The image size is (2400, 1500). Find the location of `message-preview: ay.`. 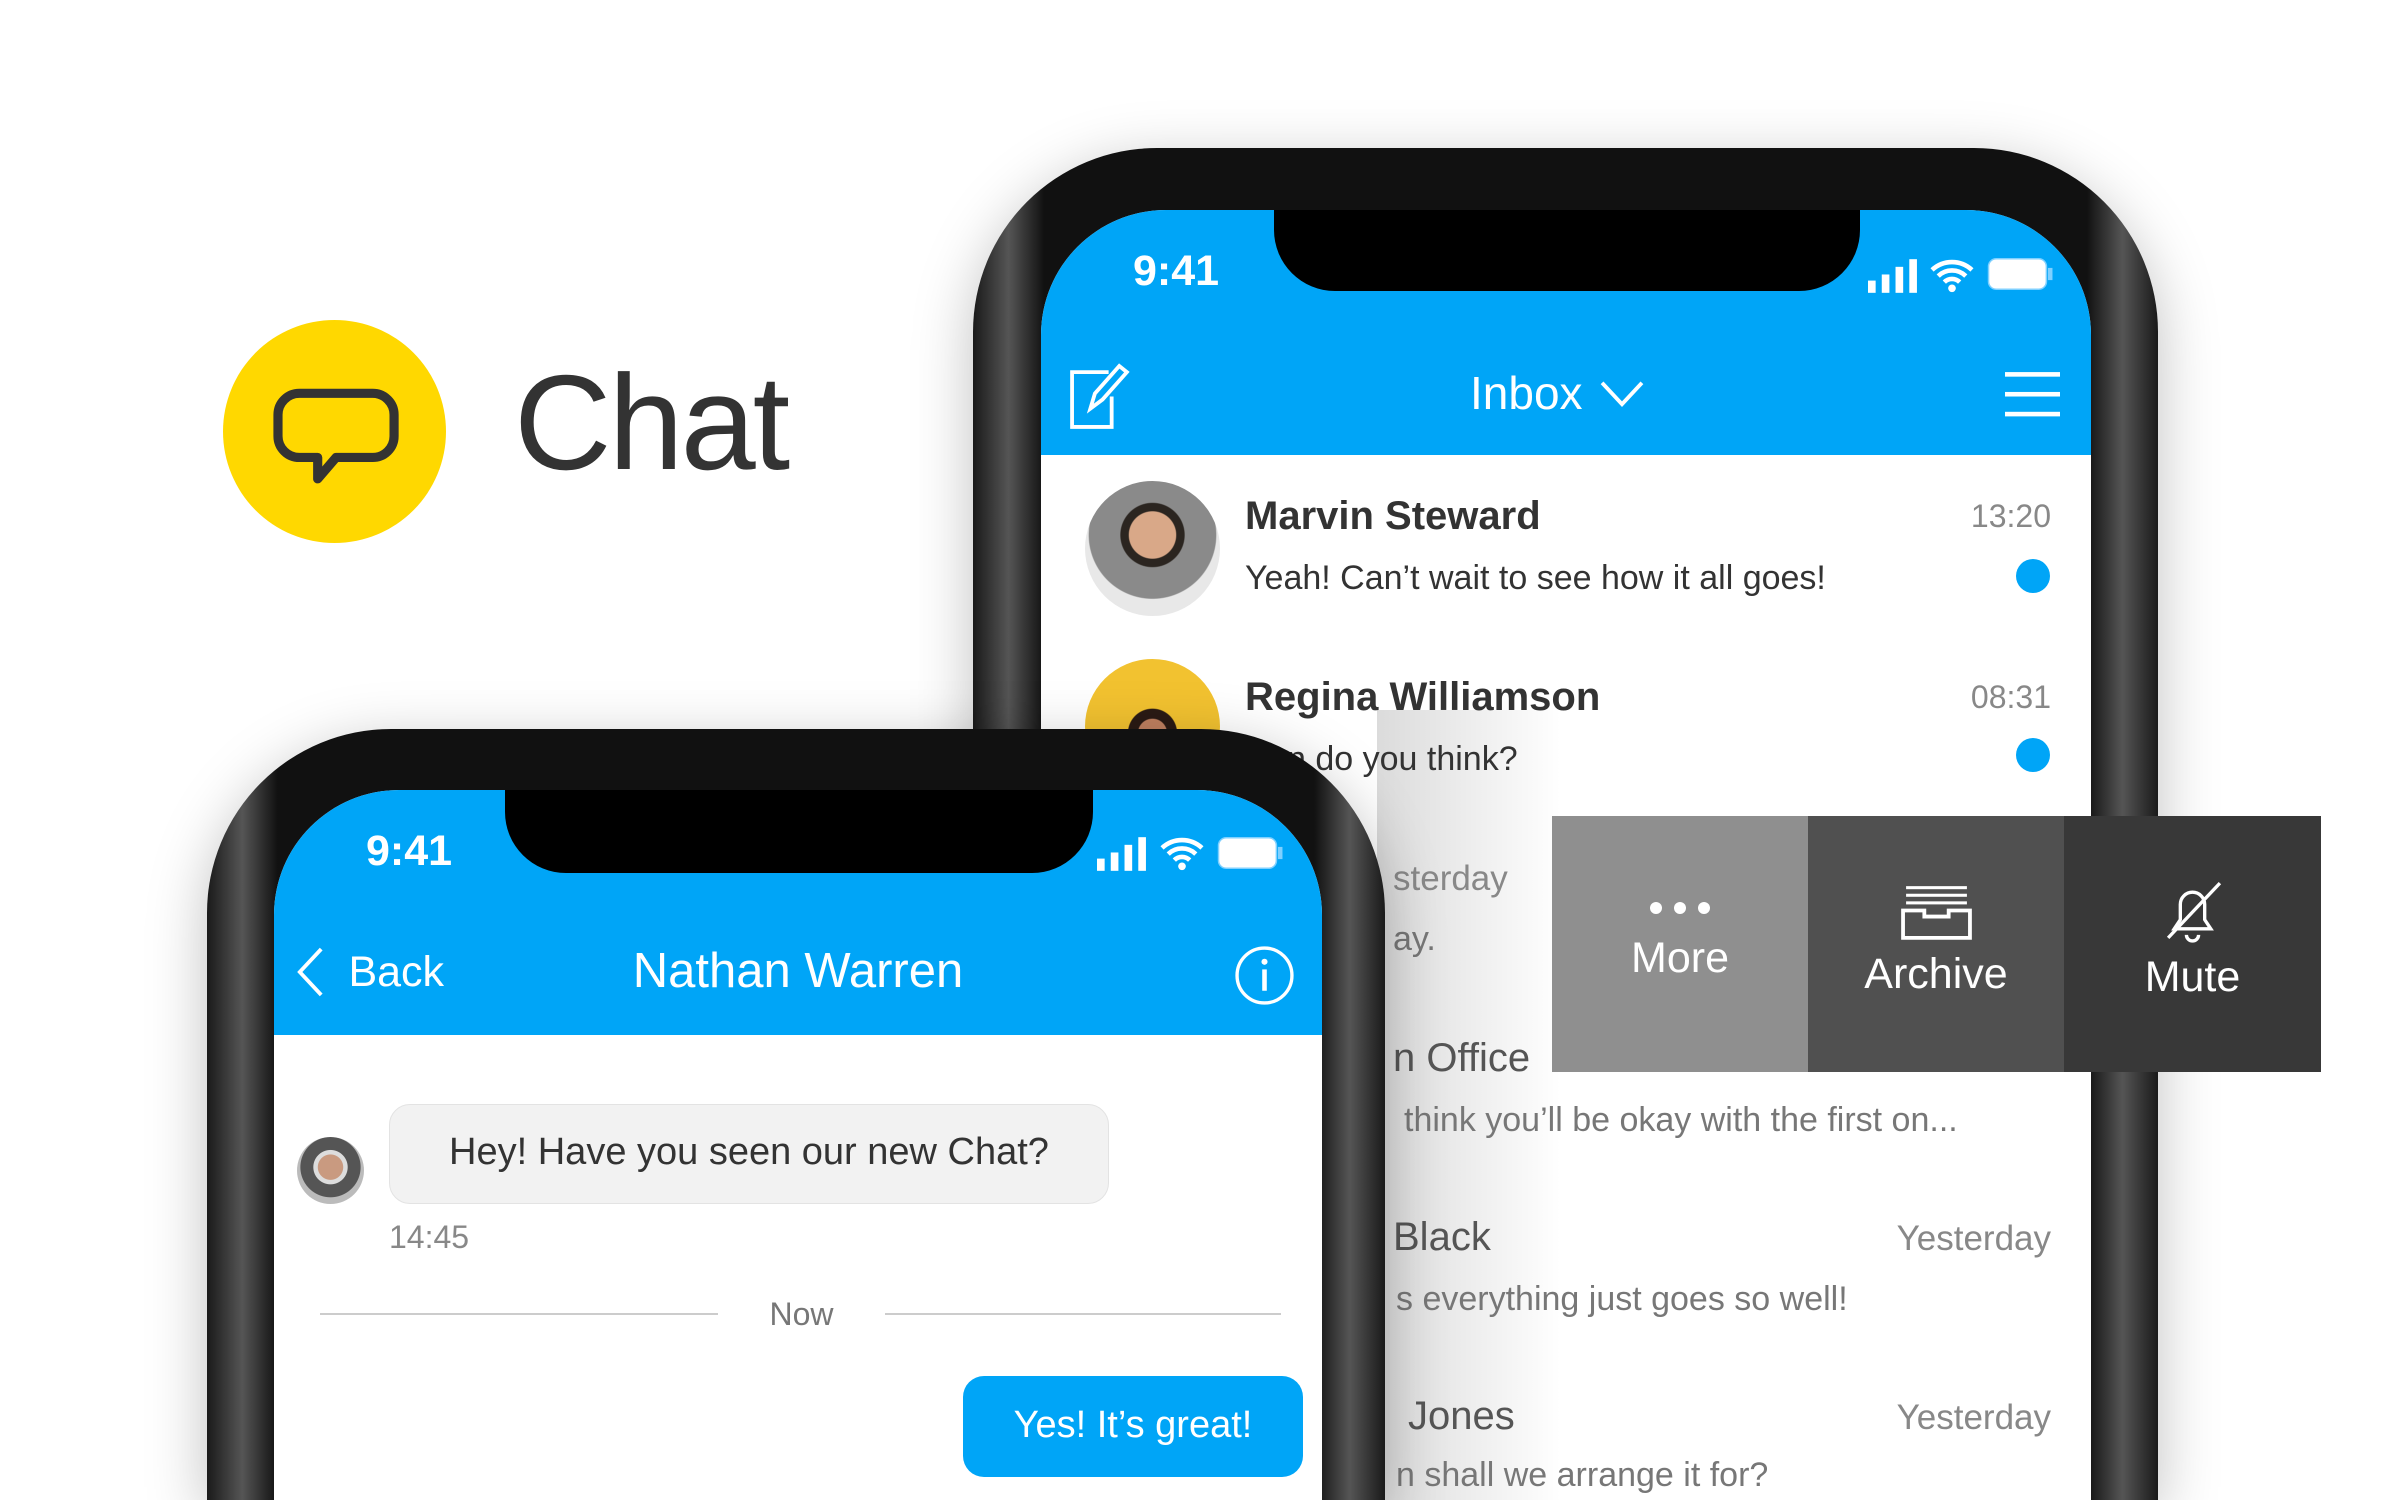

message-preview: ay. is located at coordinates (1414, 939).